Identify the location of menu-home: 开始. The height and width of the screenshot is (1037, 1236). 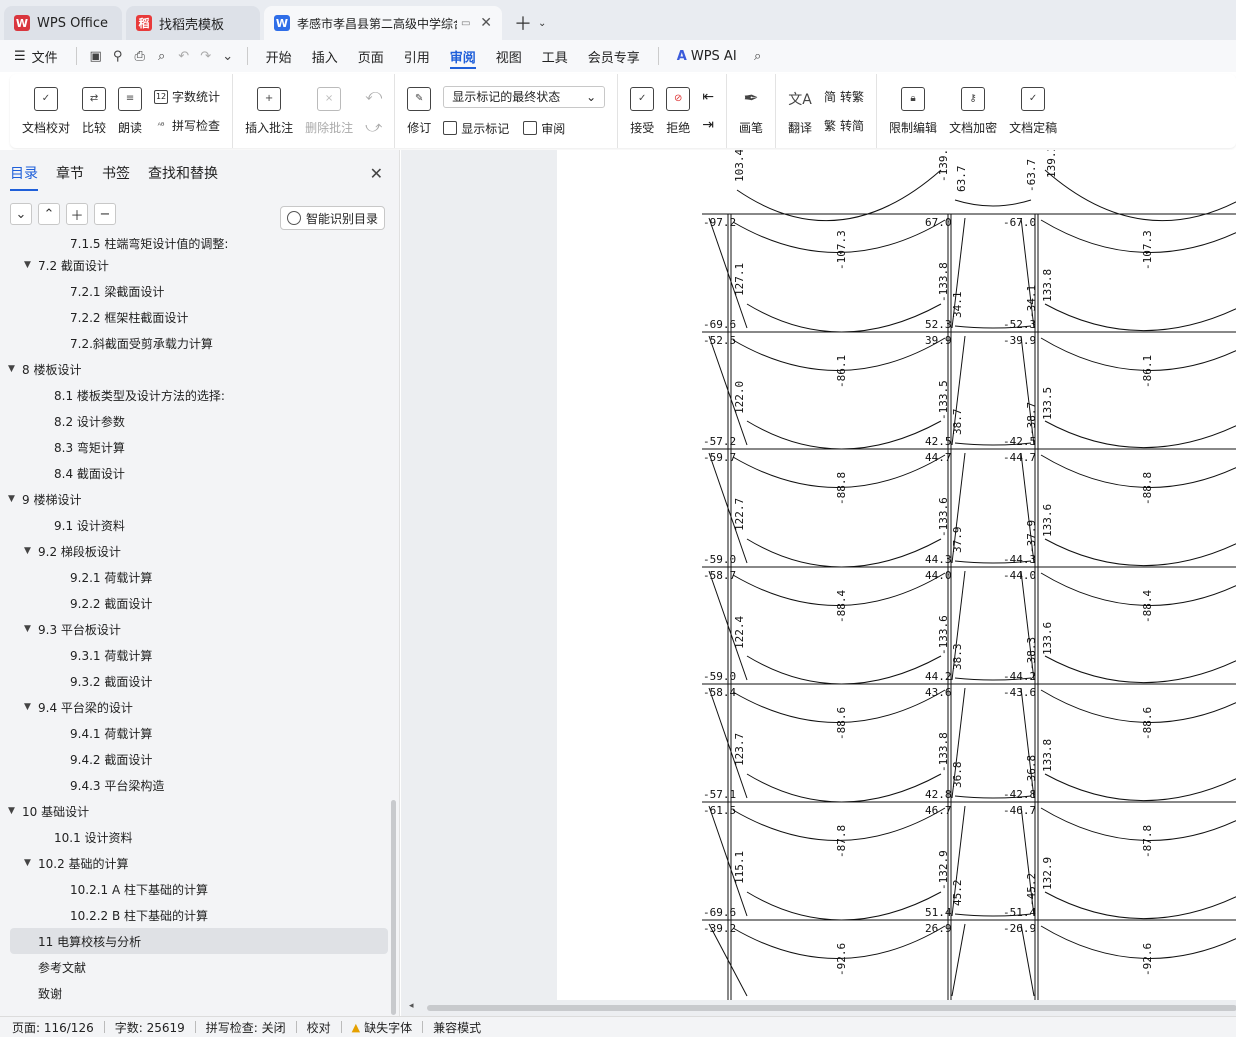
(279, 56).